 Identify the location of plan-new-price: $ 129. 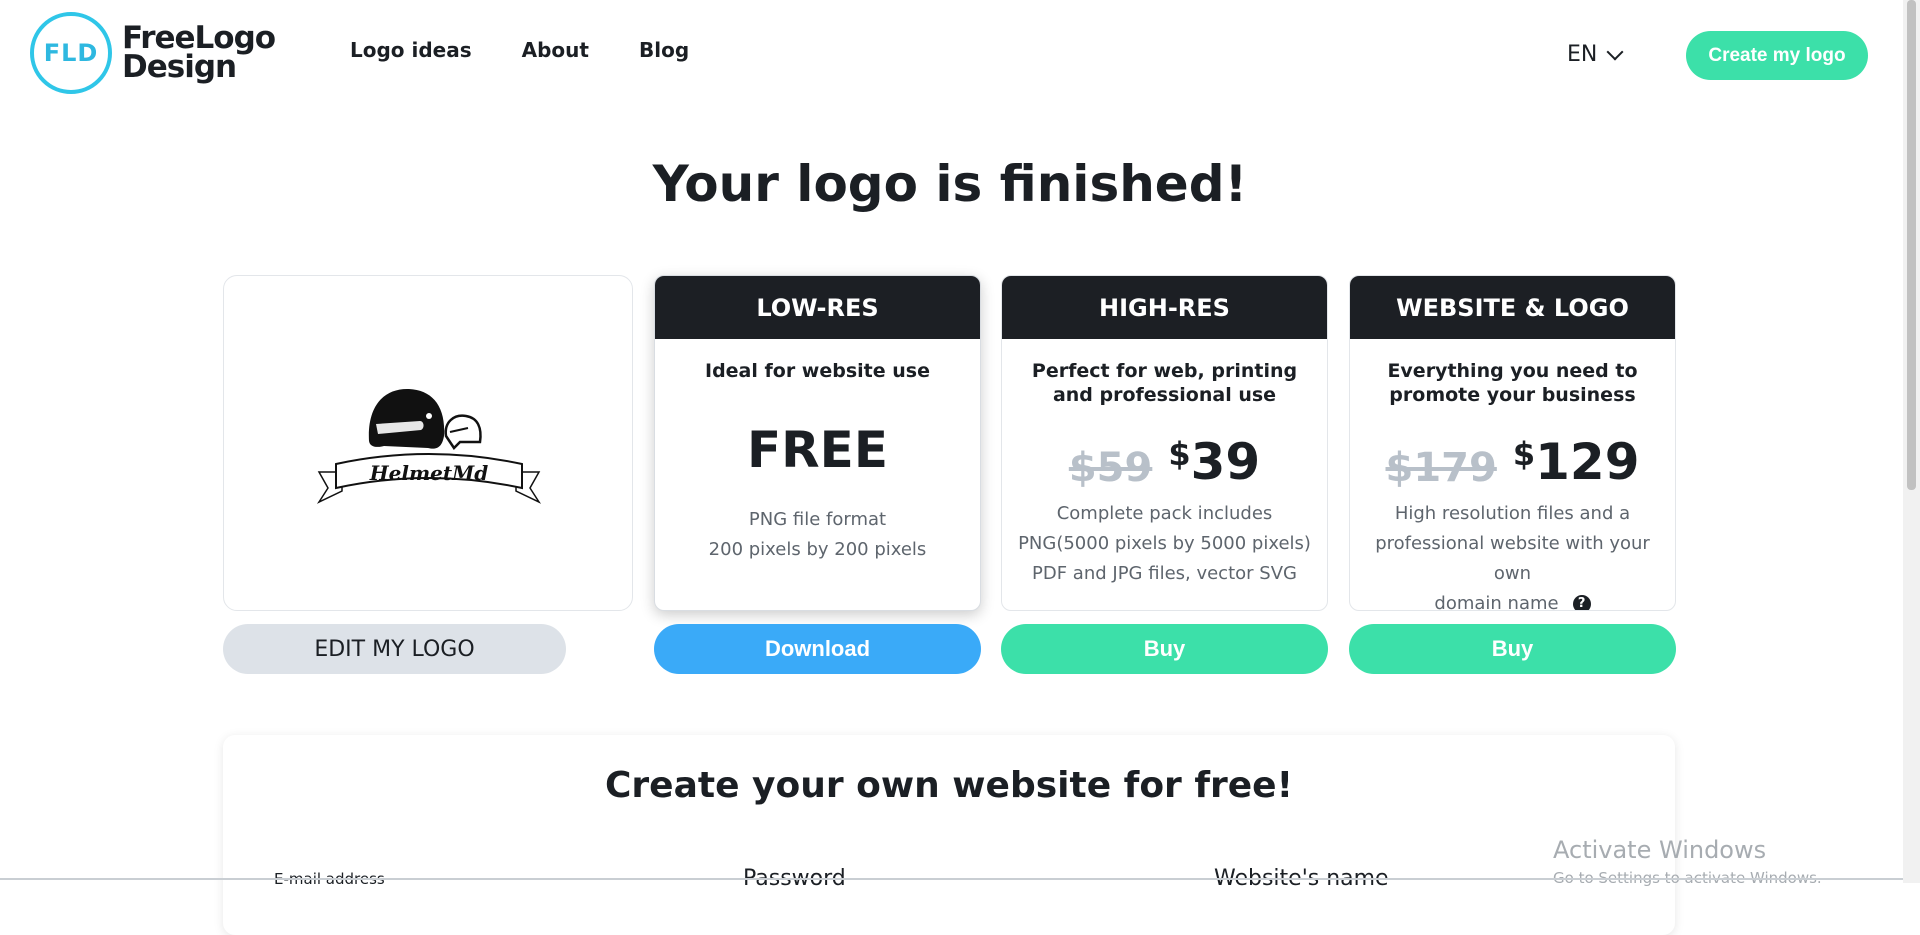
(1576, 462).